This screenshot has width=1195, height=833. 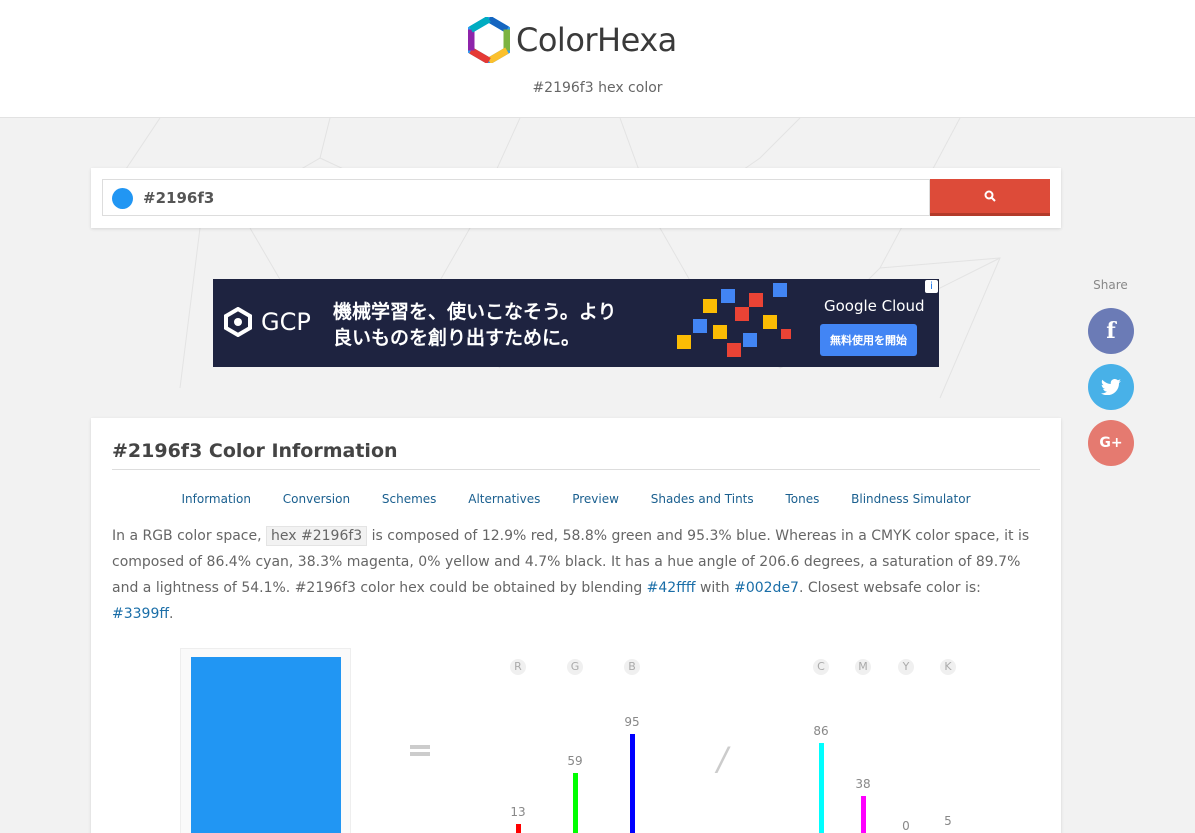 I want to click on tab-preview: Preview, so click(x=595, y=499).